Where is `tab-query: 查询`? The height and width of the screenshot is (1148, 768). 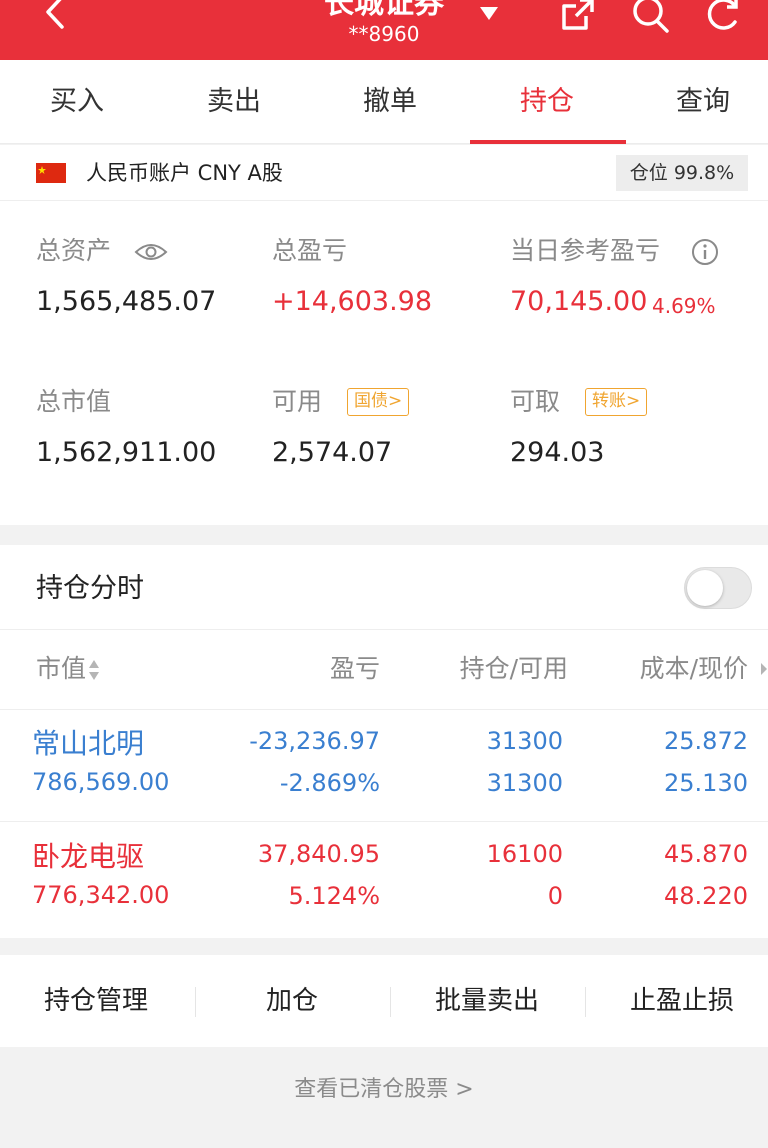
tab-query: 查询 is located at coordinates (697, 102).